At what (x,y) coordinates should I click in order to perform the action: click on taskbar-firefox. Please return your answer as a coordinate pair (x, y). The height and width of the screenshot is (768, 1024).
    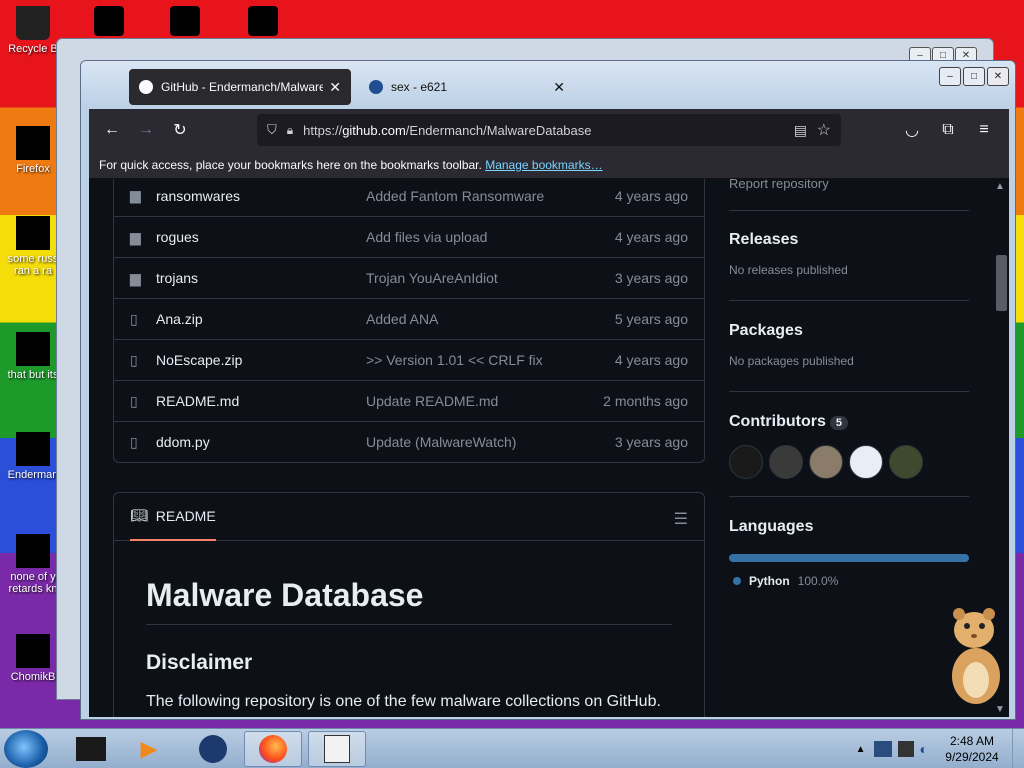
    Looking at the image, I should click on (273, 749).